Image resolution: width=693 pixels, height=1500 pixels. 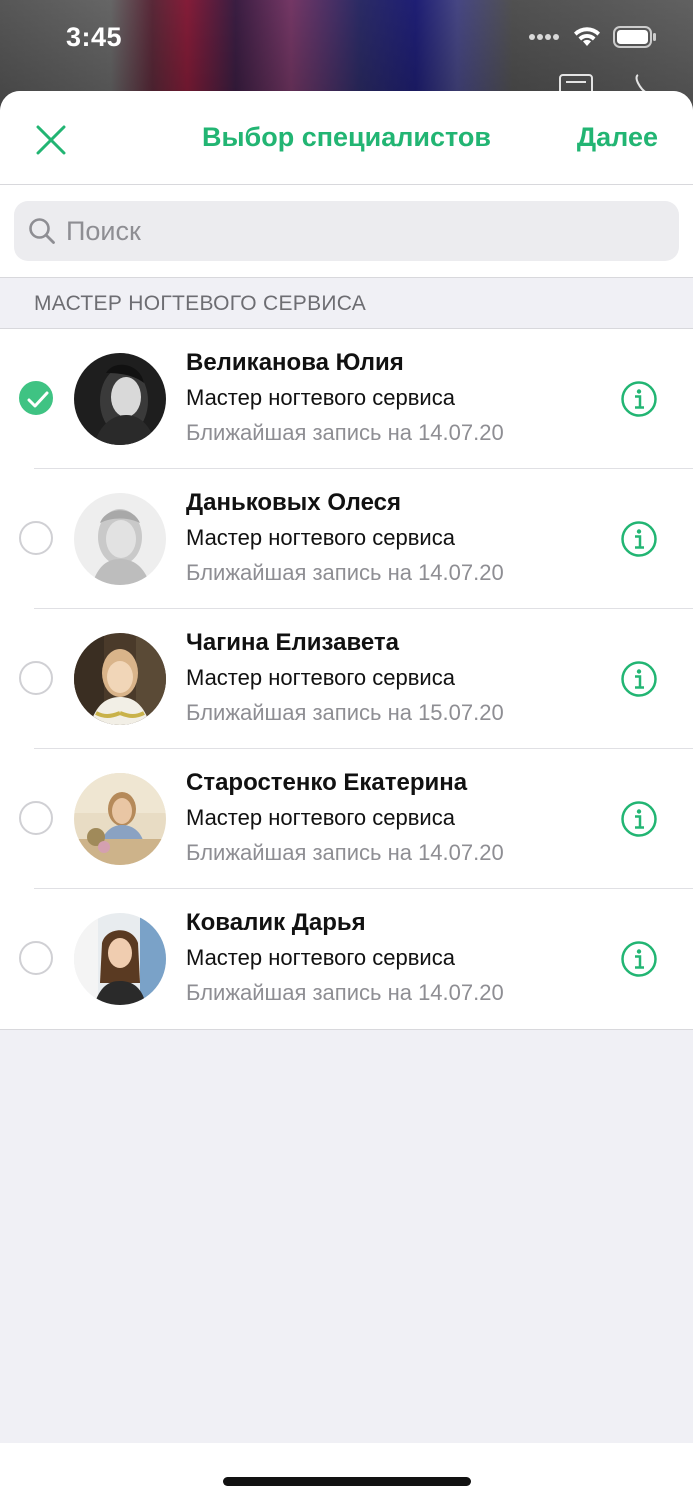 I want to click on specialist-name: Ковалик Дарья, so click(x=276, y=922).